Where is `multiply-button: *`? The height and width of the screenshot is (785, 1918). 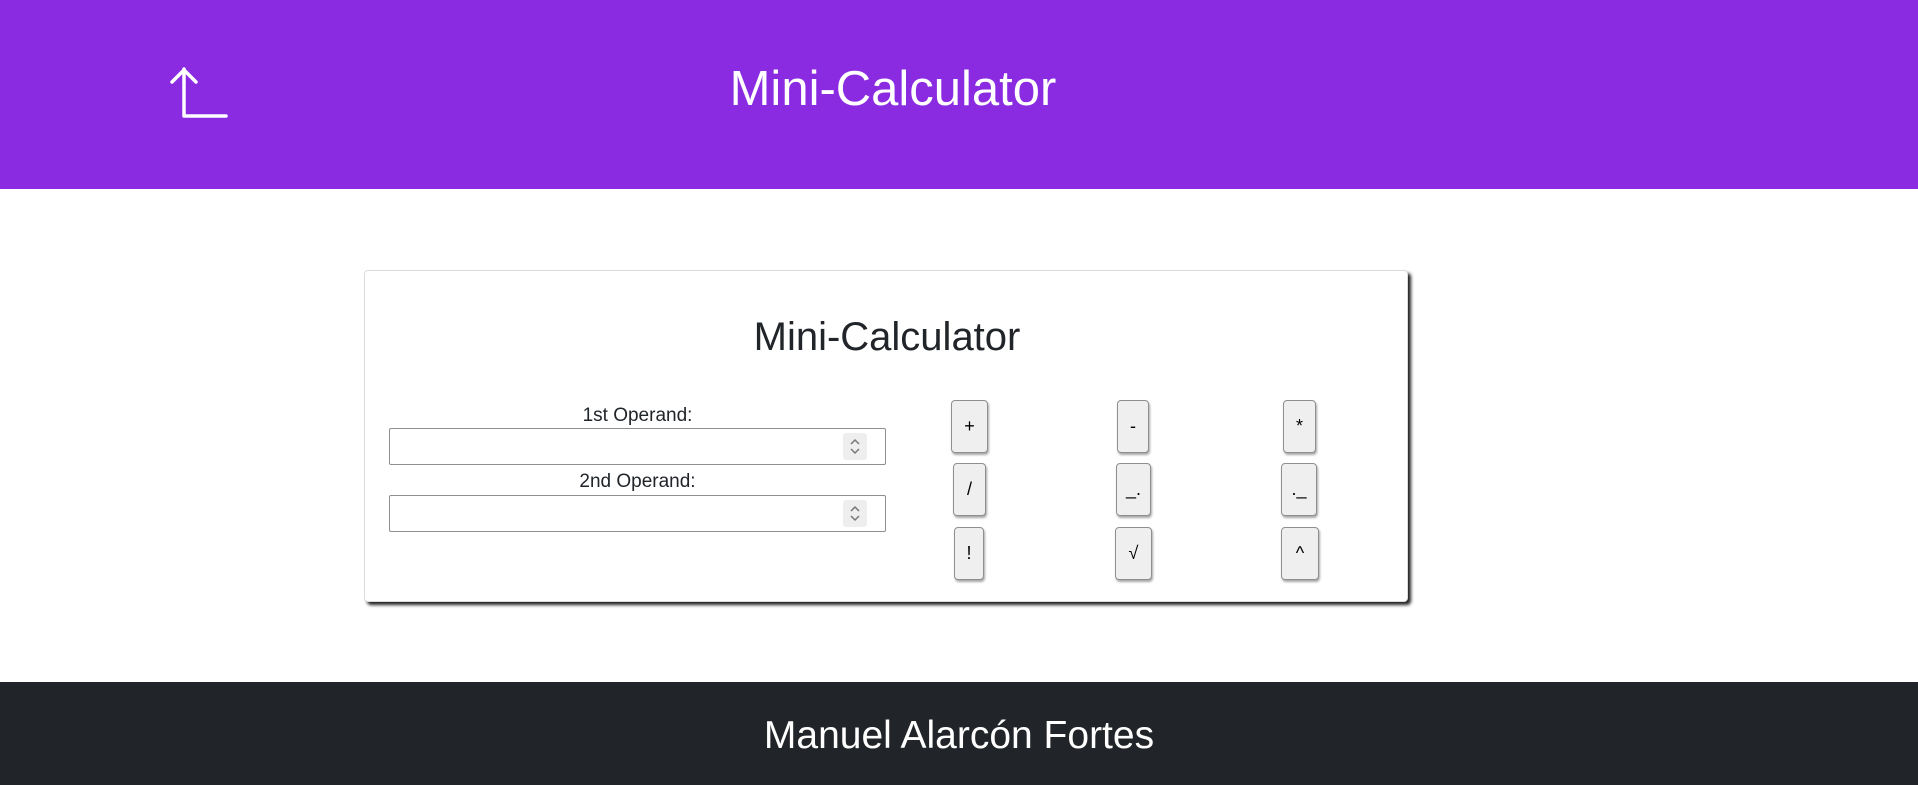
multiply-button: * is located at coordinates (1299, 426).